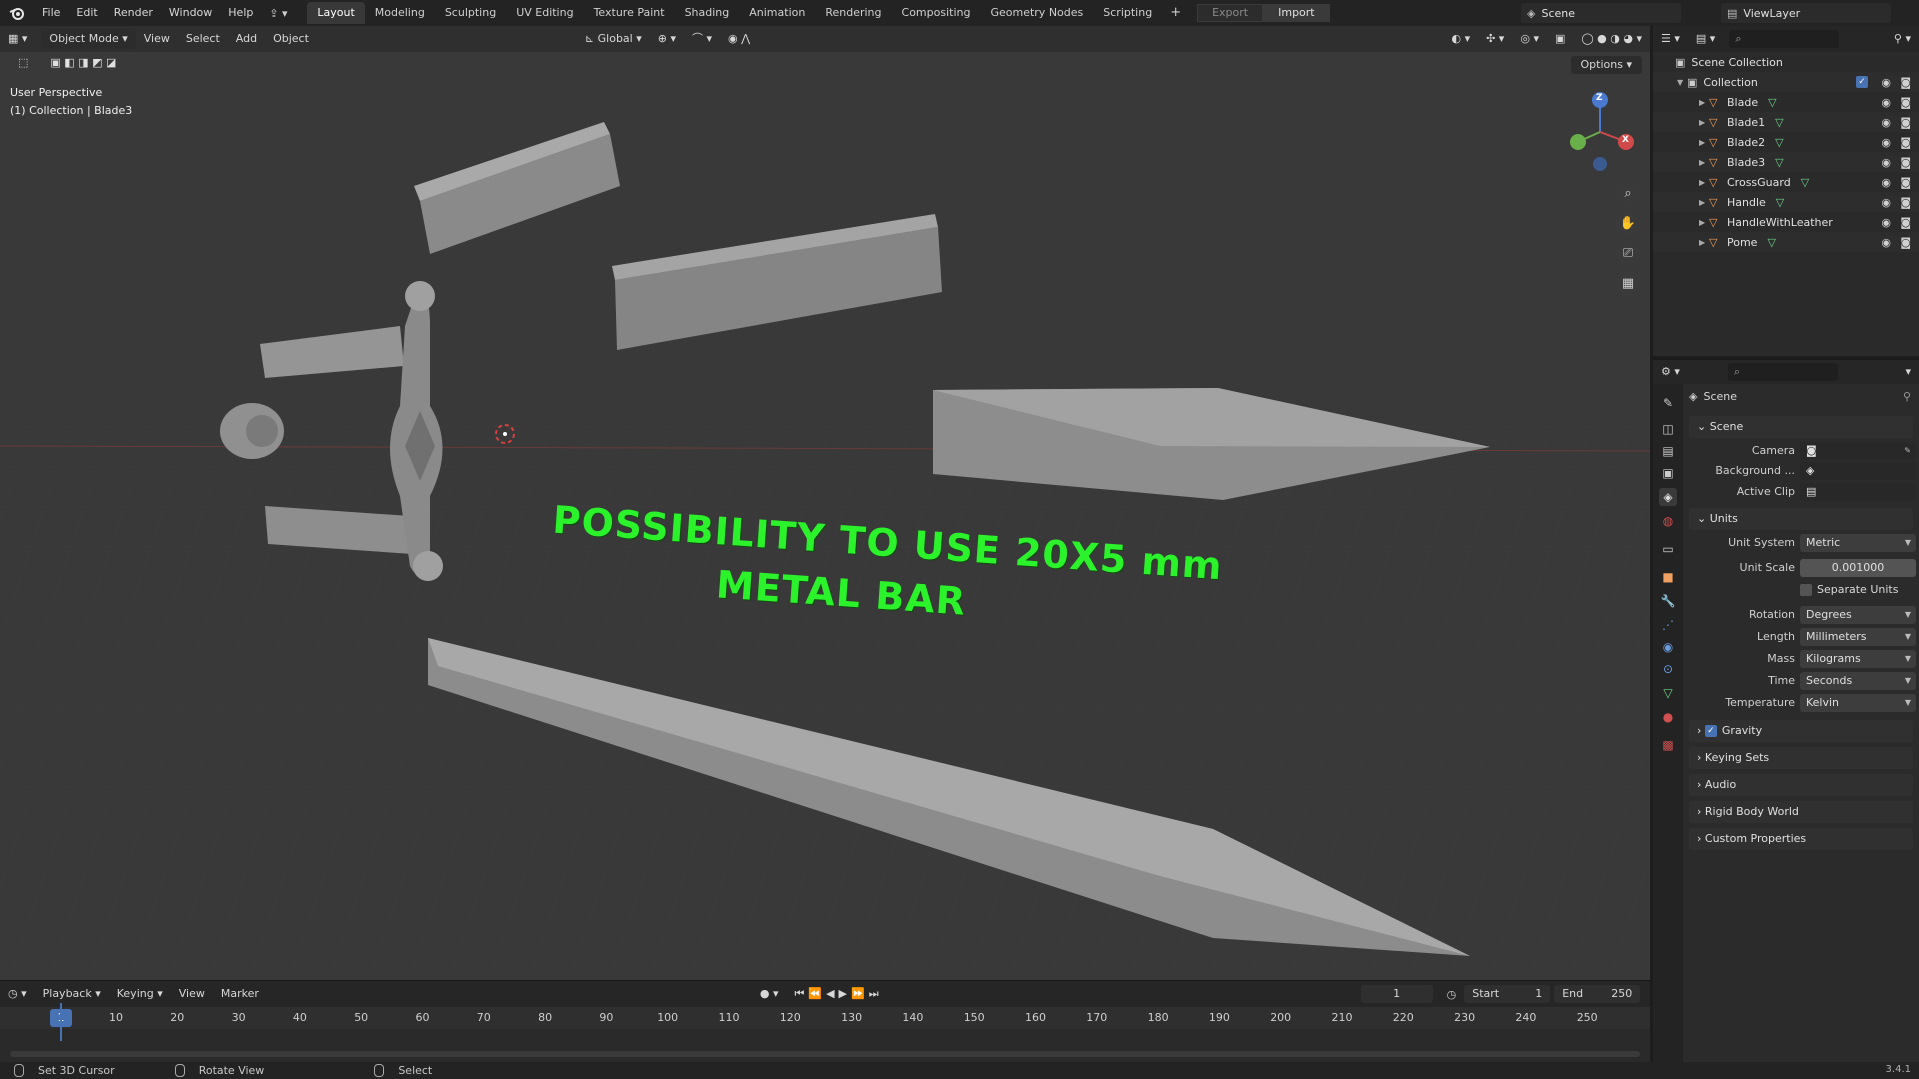  What do you see at coordinates (629, 13) in the screenshot?
I see `tab-texture-paint: Texture Paint` at bounding box center [629, 13].